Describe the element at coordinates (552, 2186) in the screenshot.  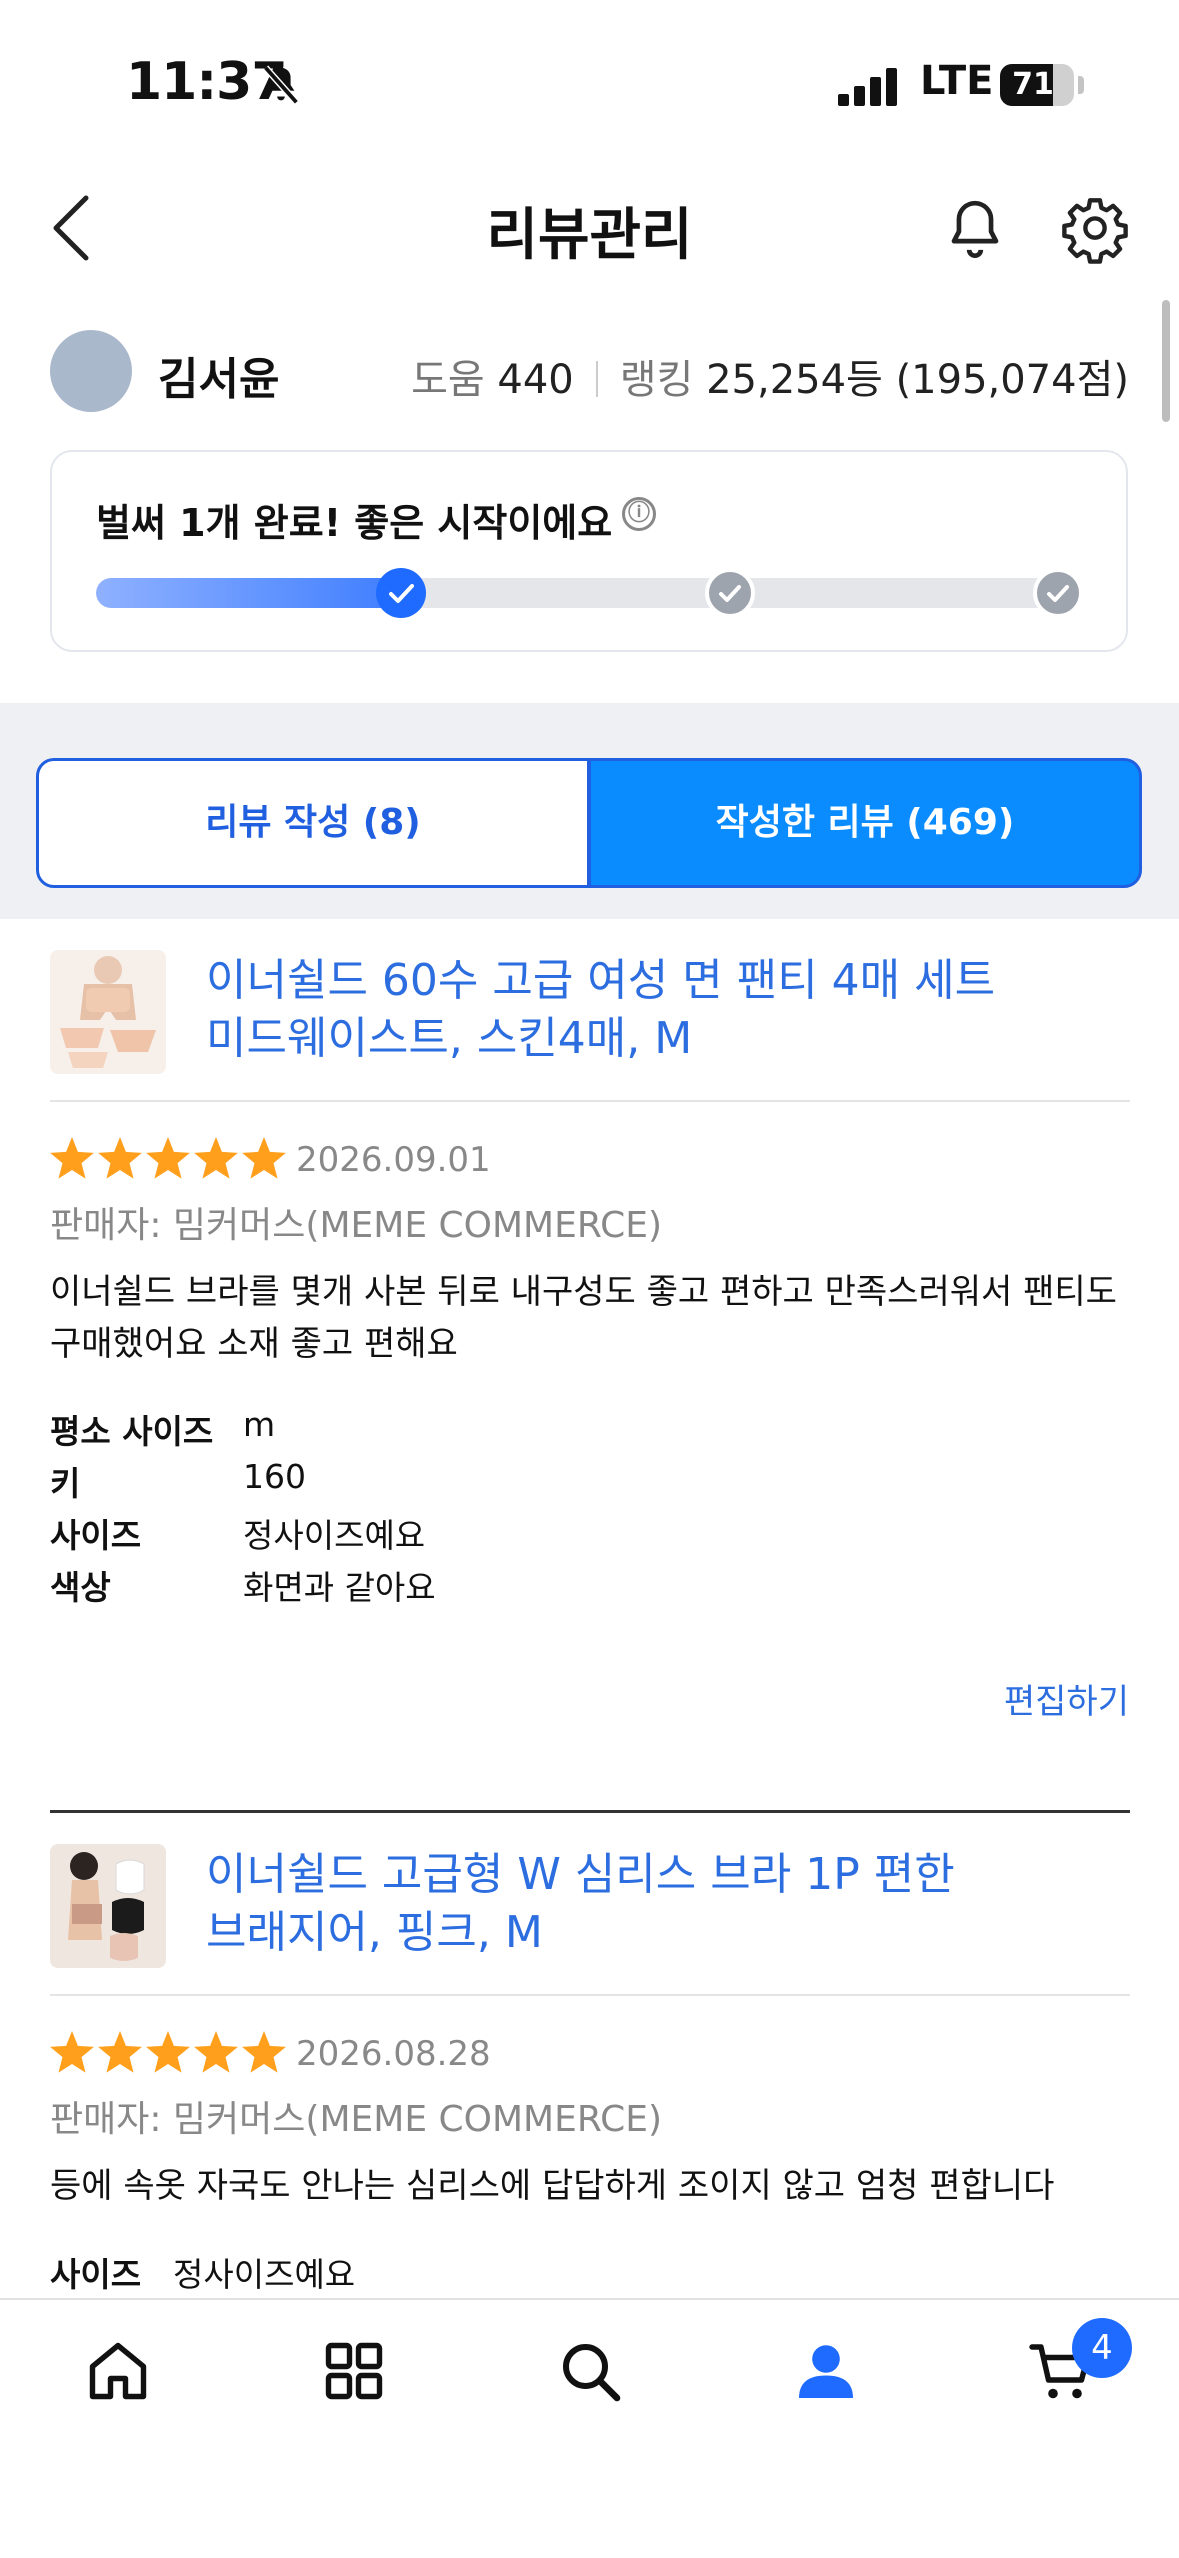
I see `review-text: 등에 속옷 자국도 안나는 심리스에 답답하게 조이지 않고 엄청 편합니다` at that location.